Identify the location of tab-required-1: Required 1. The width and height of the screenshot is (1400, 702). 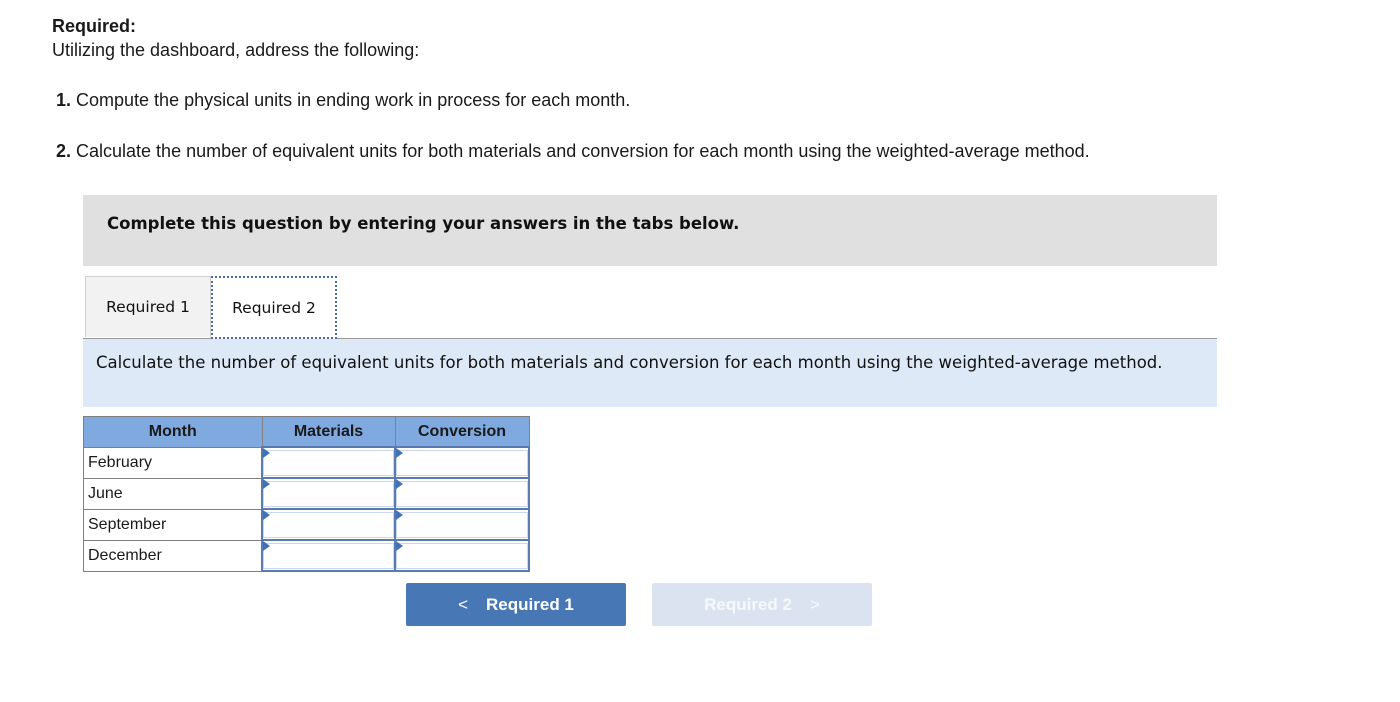
(148, 306).